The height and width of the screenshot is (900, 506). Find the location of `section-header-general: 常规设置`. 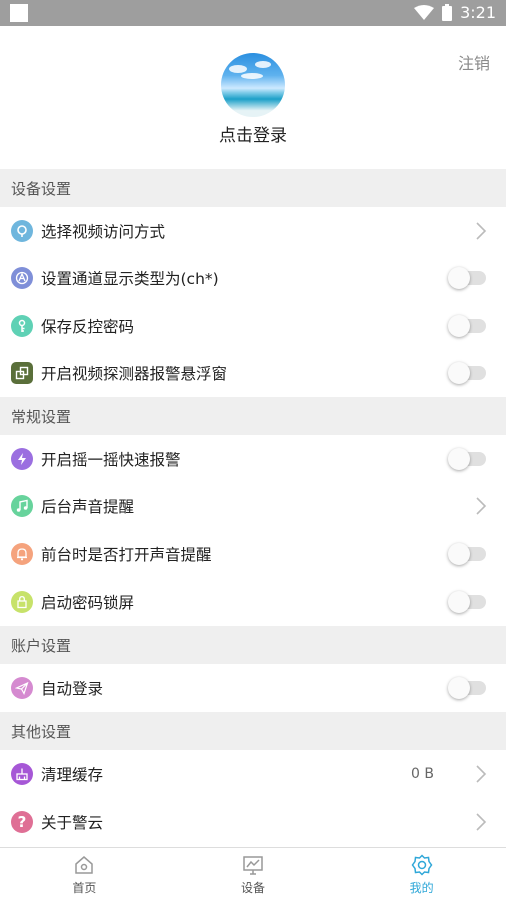

section-header-general: 常规设置 is located at coordinates (253, 416).